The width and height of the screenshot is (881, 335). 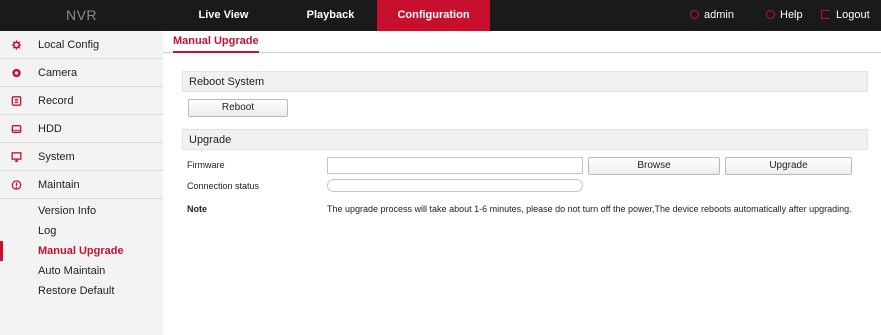 What do you see at coordinates (825, 14) in the screenshot?
I see `logout-icon` at bounding box center [825, 14].